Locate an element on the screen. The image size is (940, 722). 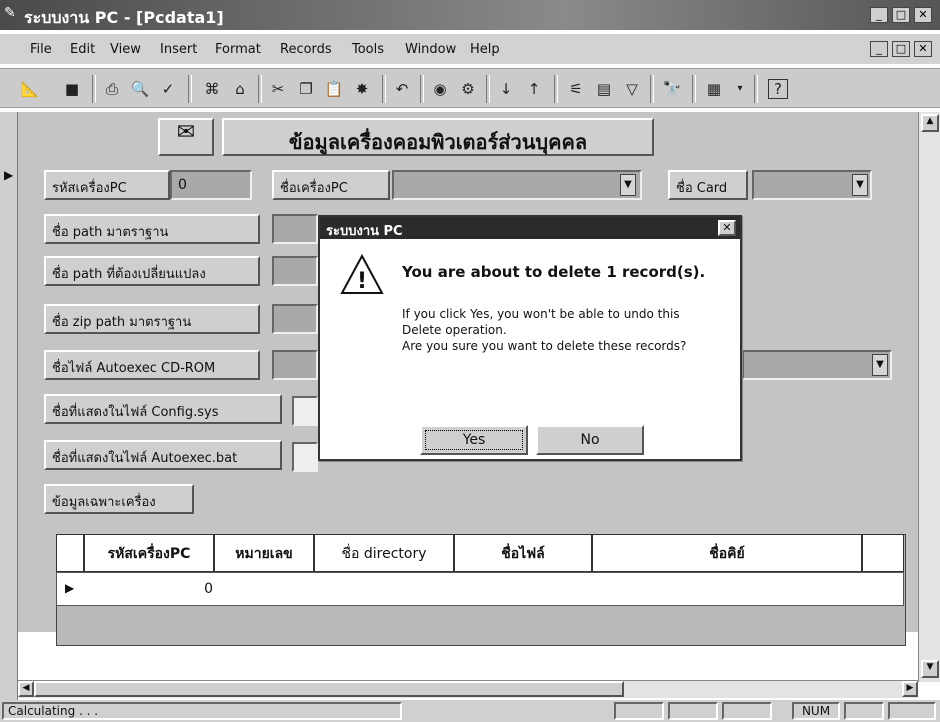
grid-header-number: หมายเลข is located at coordinates (264, 553).